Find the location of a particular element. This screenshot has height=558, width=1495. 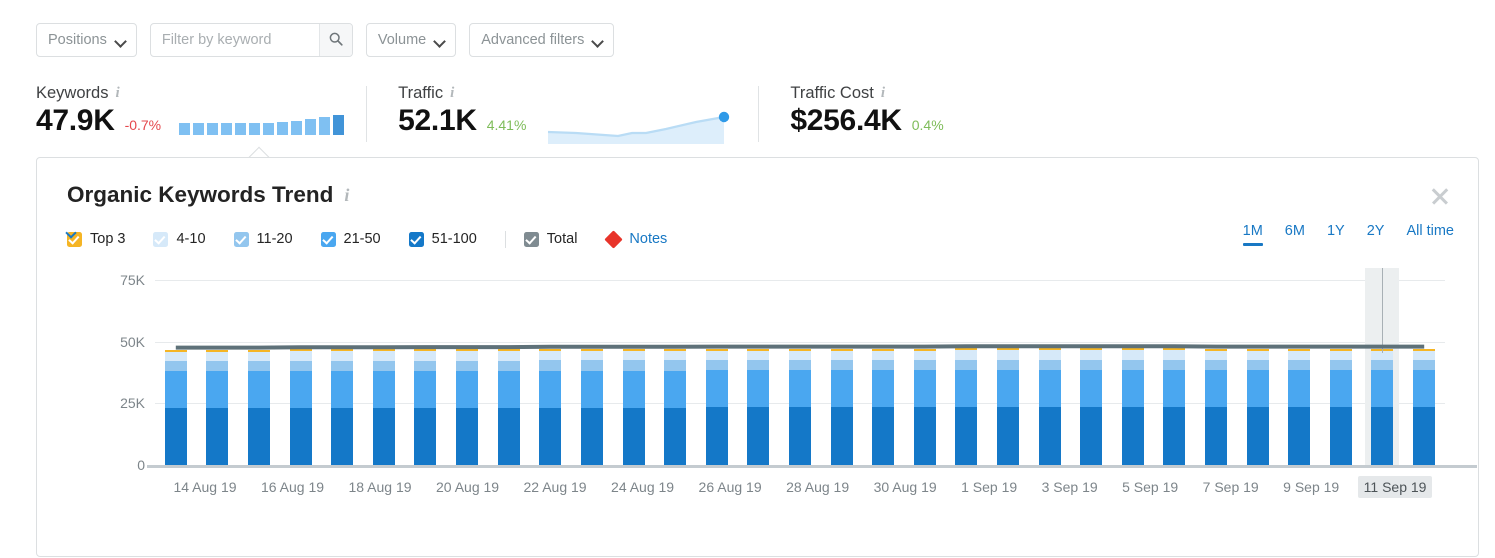

metric-traffic-cost: Traffic Cost i $256.4K 0.4% is located at coordinates (861, 113).